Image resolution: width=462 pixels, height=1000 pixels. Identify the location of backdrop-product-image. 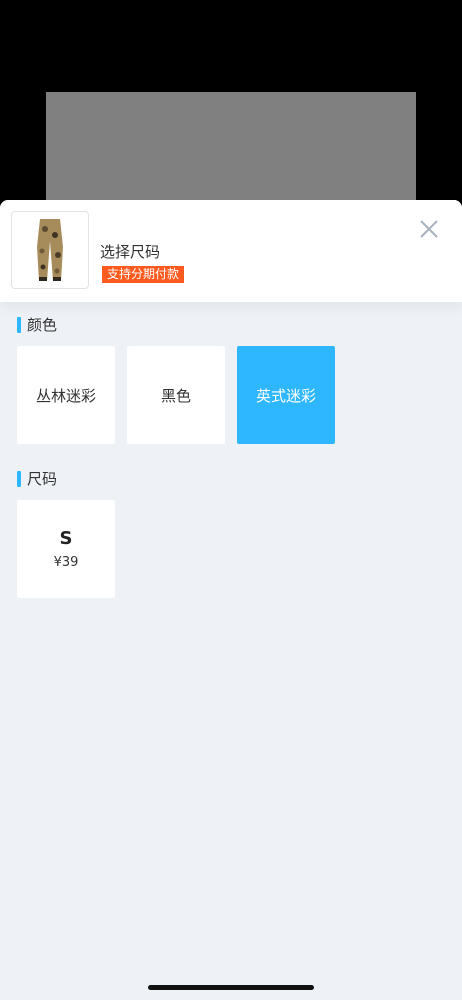
(231, 152).